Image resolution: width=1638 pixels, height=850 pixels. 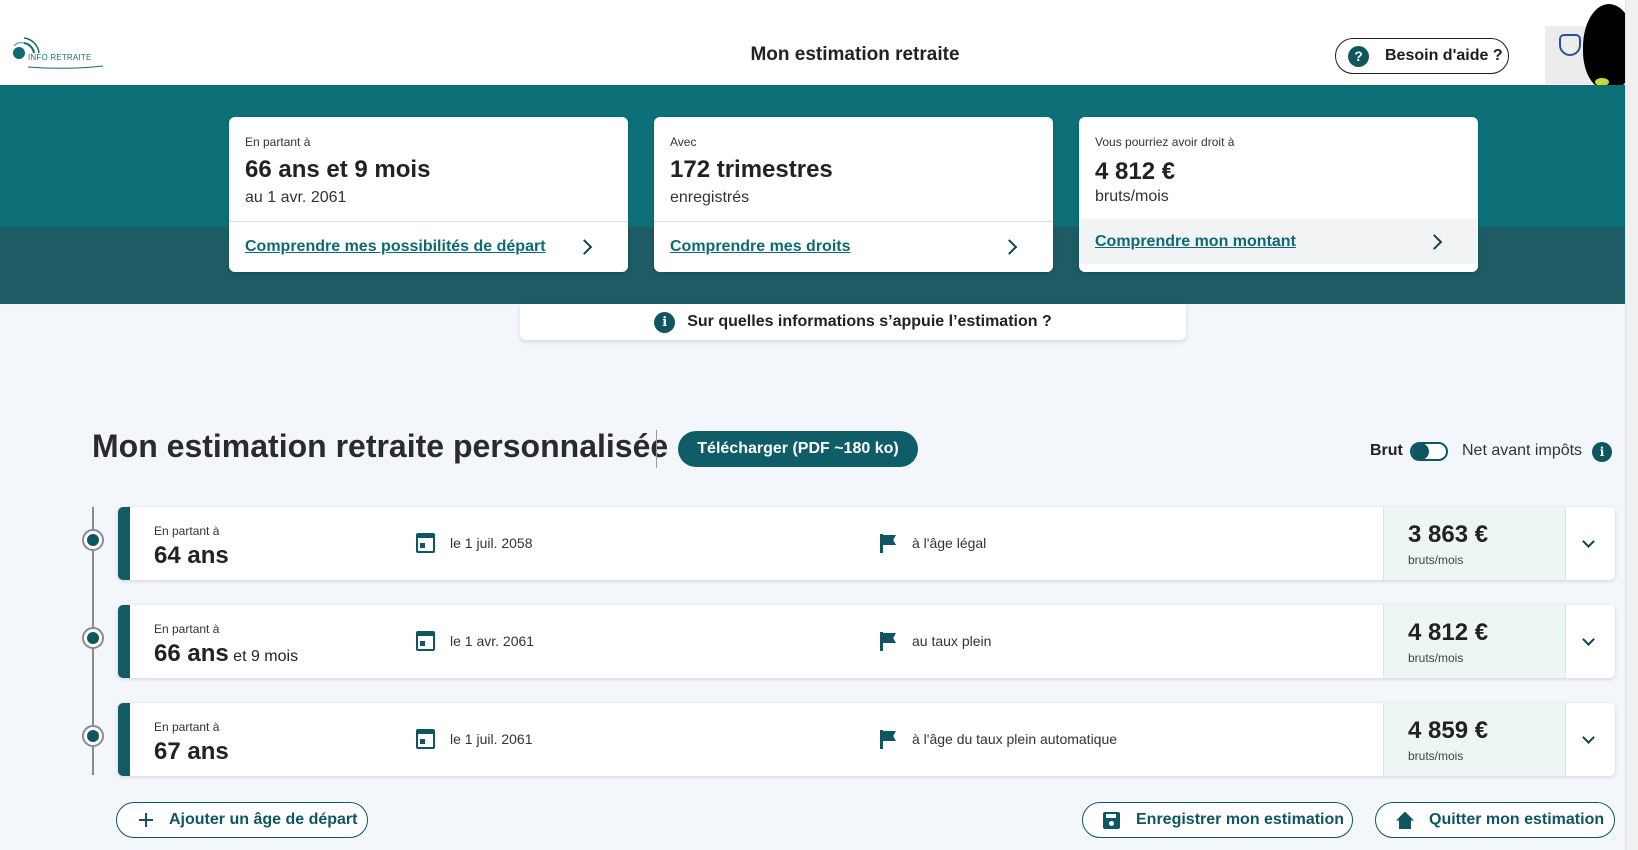 I want to click on save-estimate-label: Enregistrer mon estimation, so click(x=1240, y=819).